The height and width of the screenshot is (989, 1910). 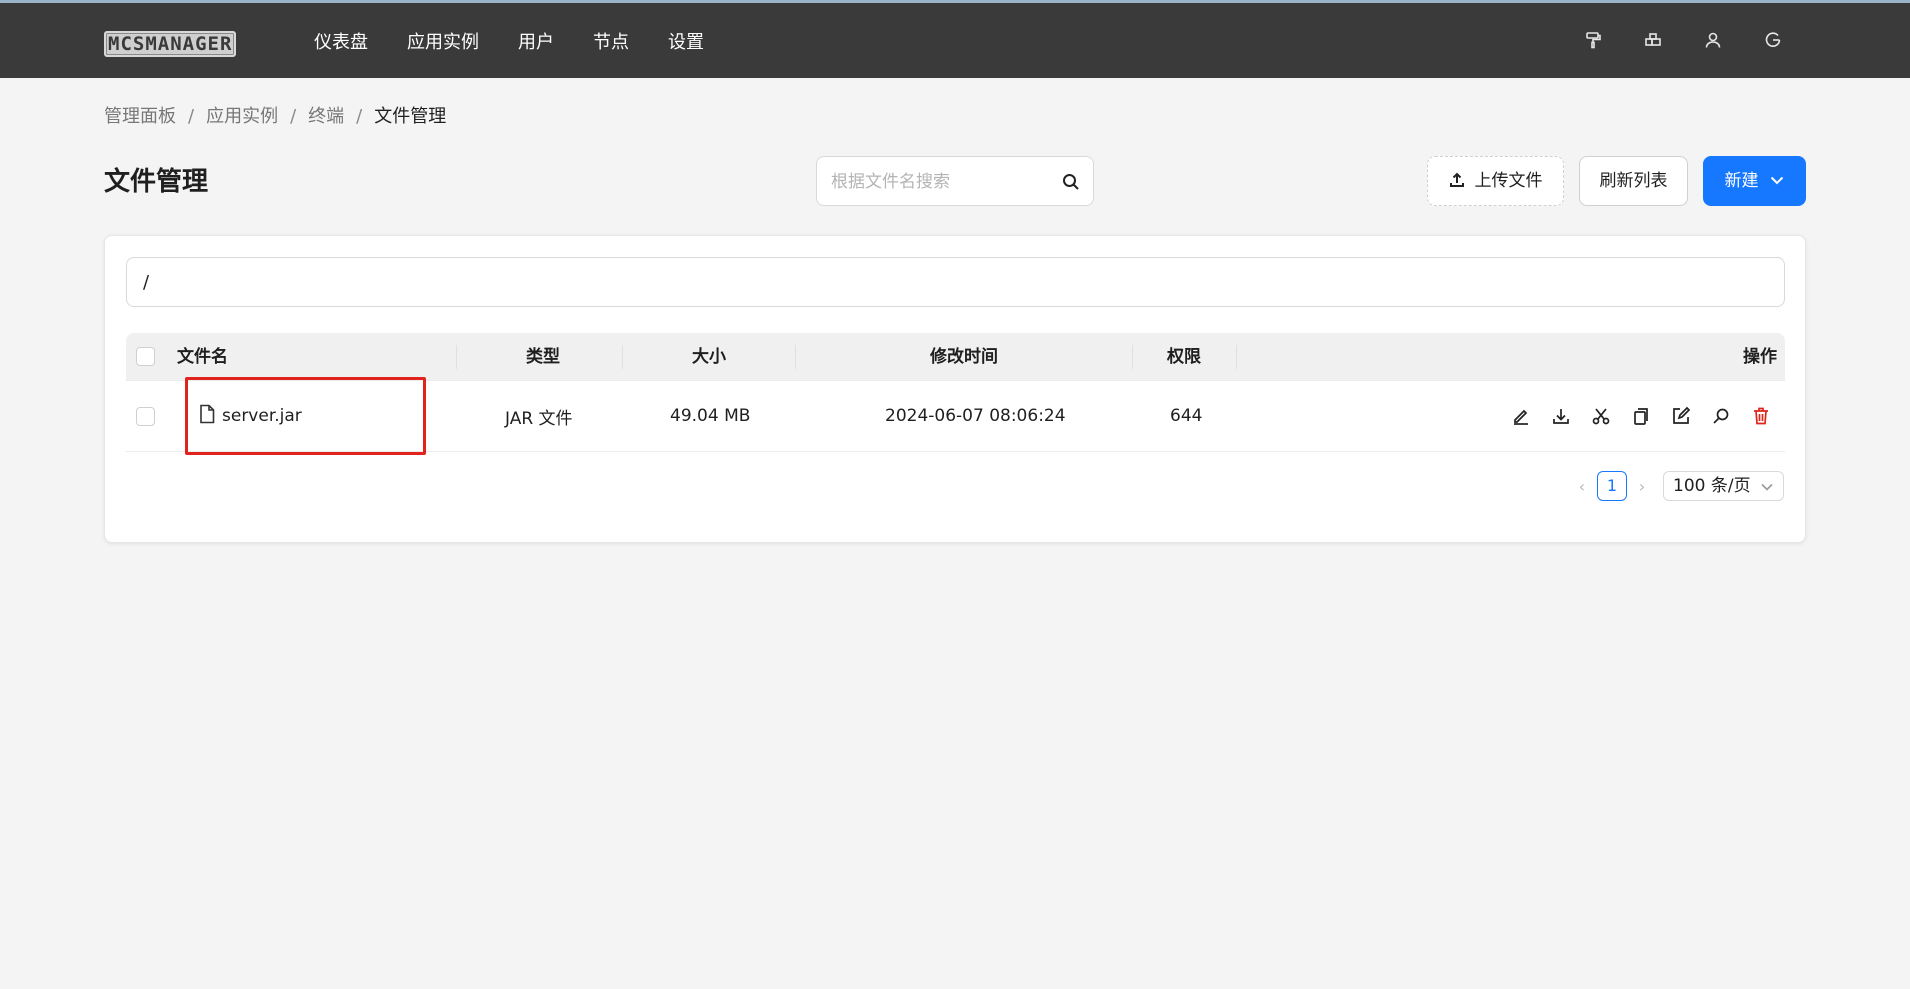 I want to click on file-modified-time: 2024-06-07 08:06:24, so click(x=975, y=416).